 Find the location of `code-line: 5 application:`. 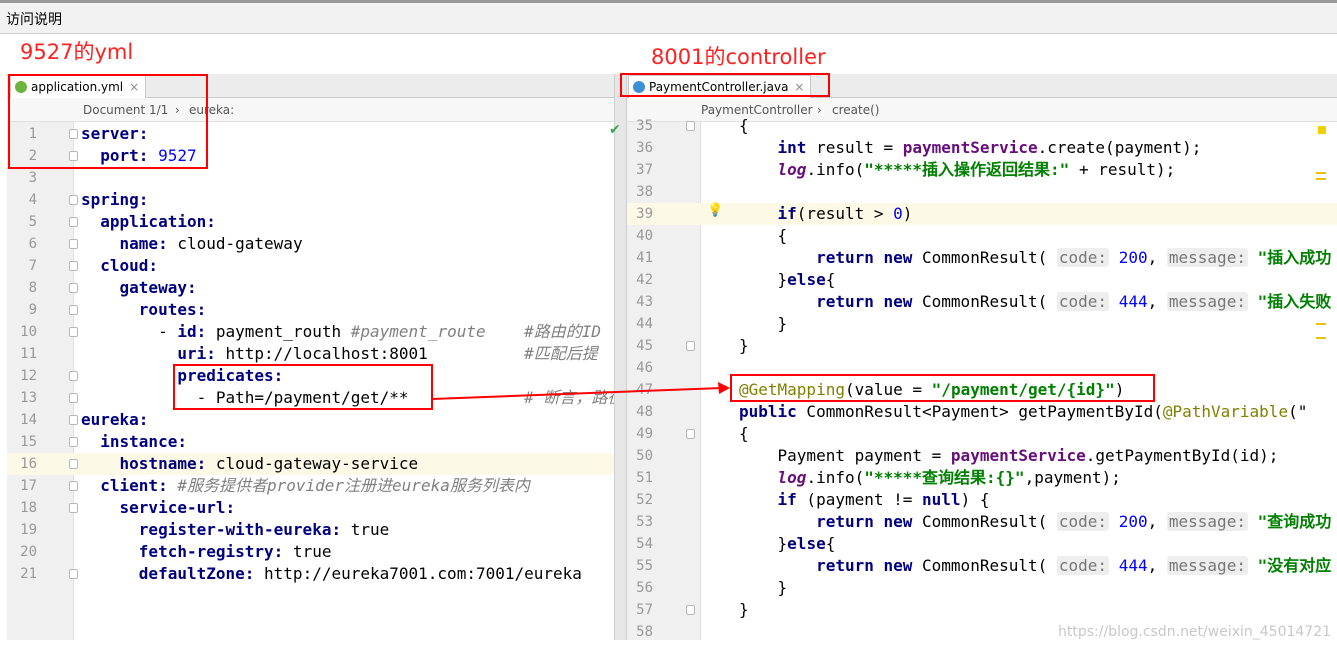

code-line: 5 application: is located at coordinates (315, 222).